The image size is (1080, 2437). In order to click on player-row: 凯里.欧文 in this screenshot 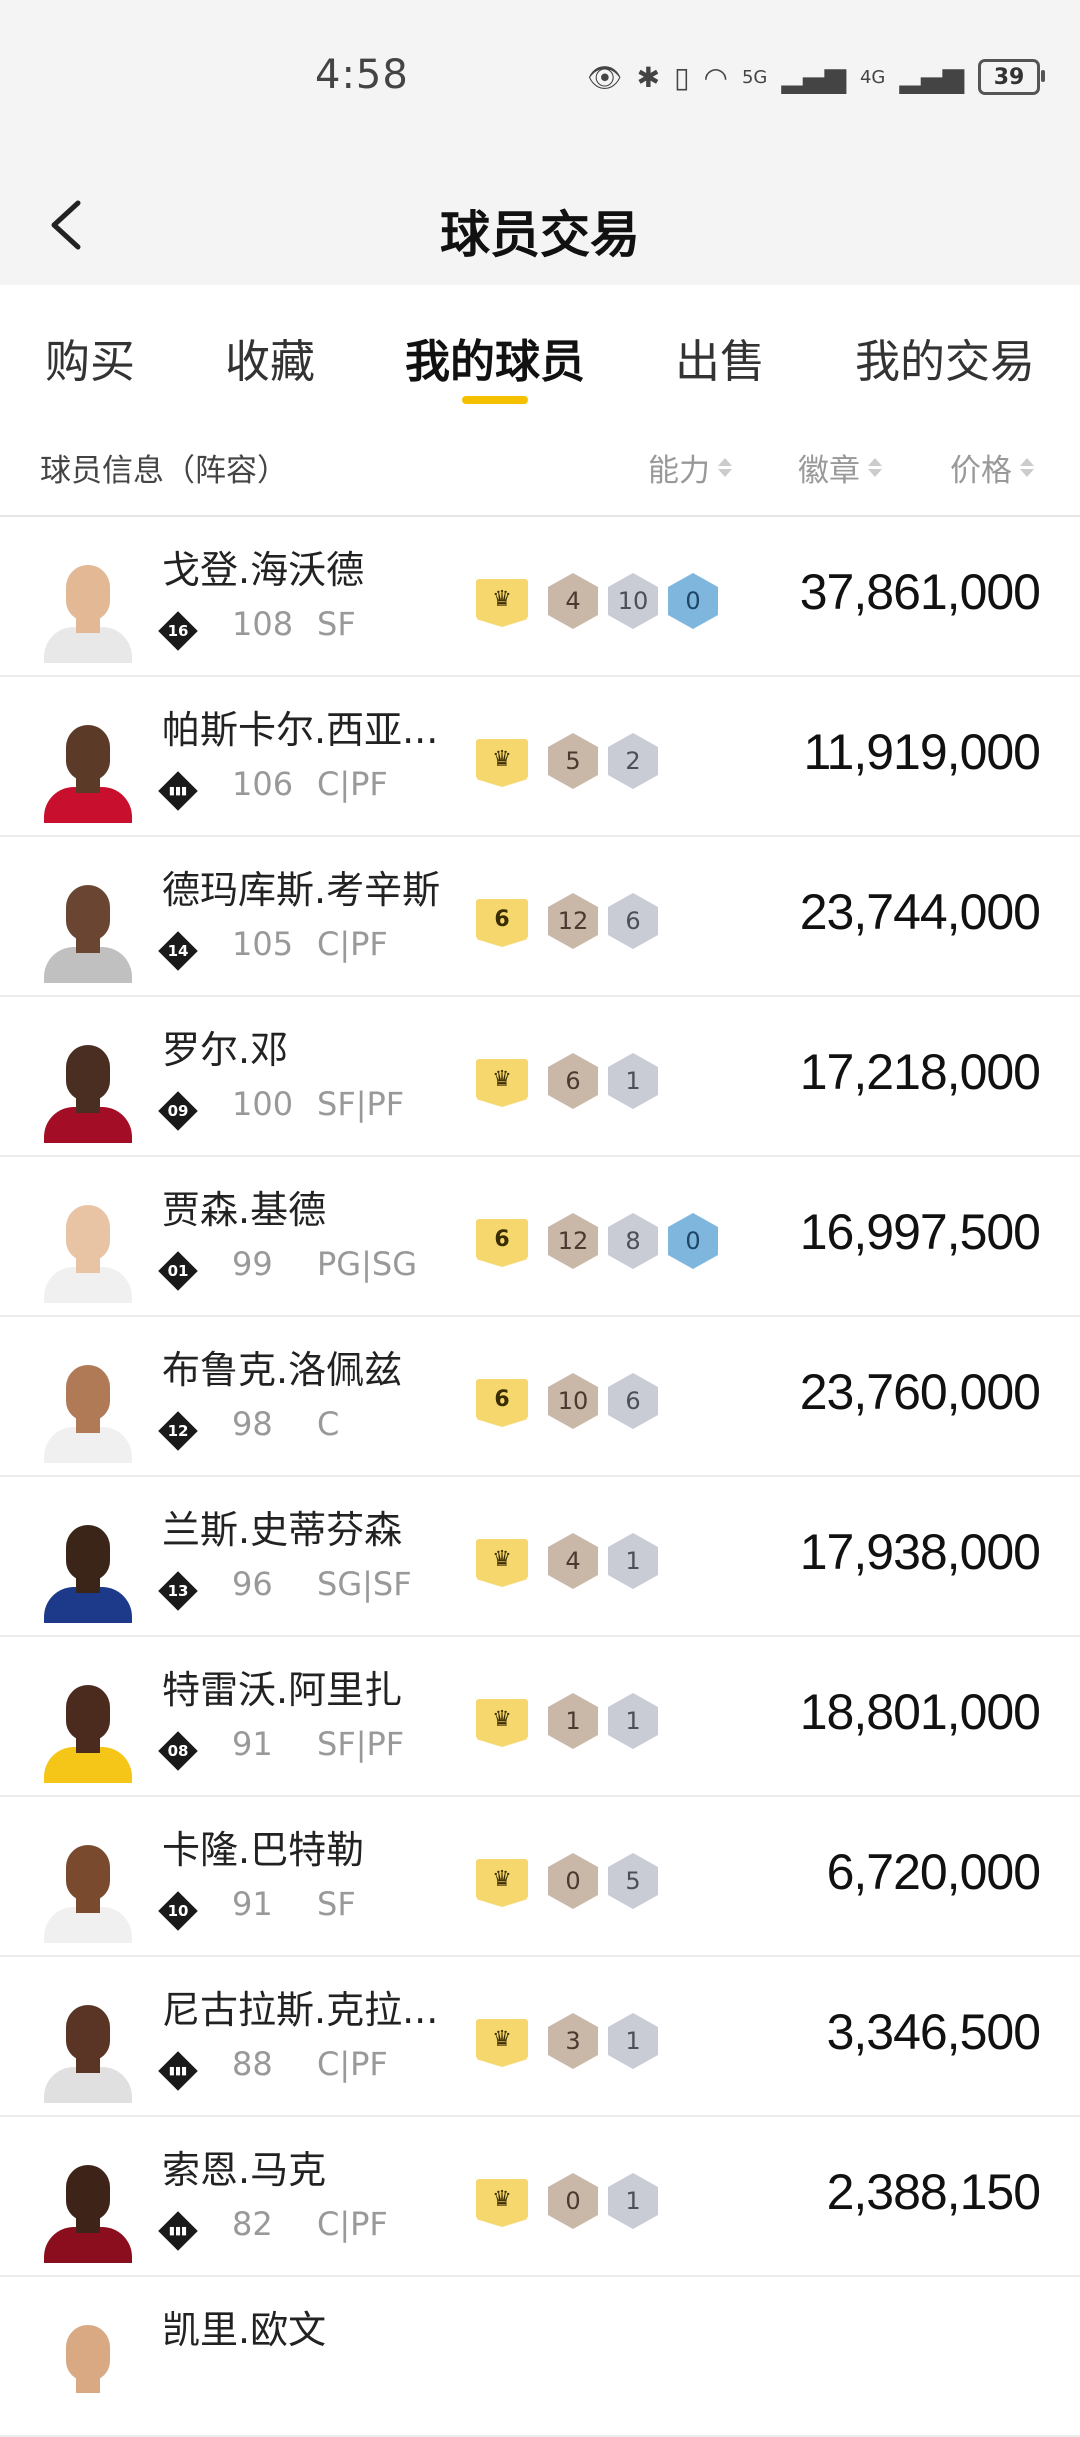, I will do `click(540, 2357)`.